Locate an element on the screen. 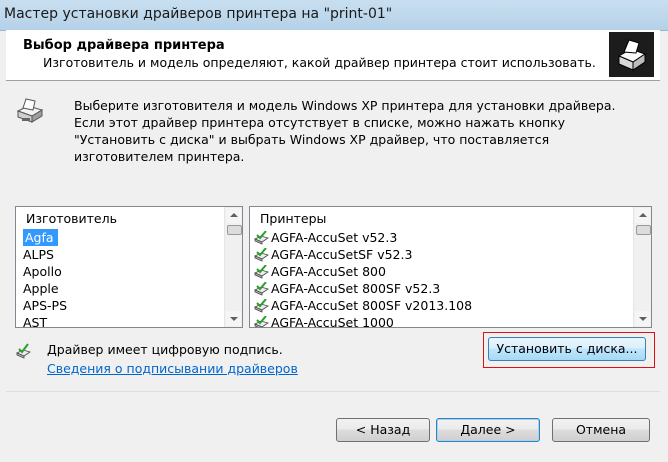 This screenshot has width=668, height=462. manufacturer-items: Agfa ALPS Apollo Apple APS-PS AST is located at coordinates (122, 278).